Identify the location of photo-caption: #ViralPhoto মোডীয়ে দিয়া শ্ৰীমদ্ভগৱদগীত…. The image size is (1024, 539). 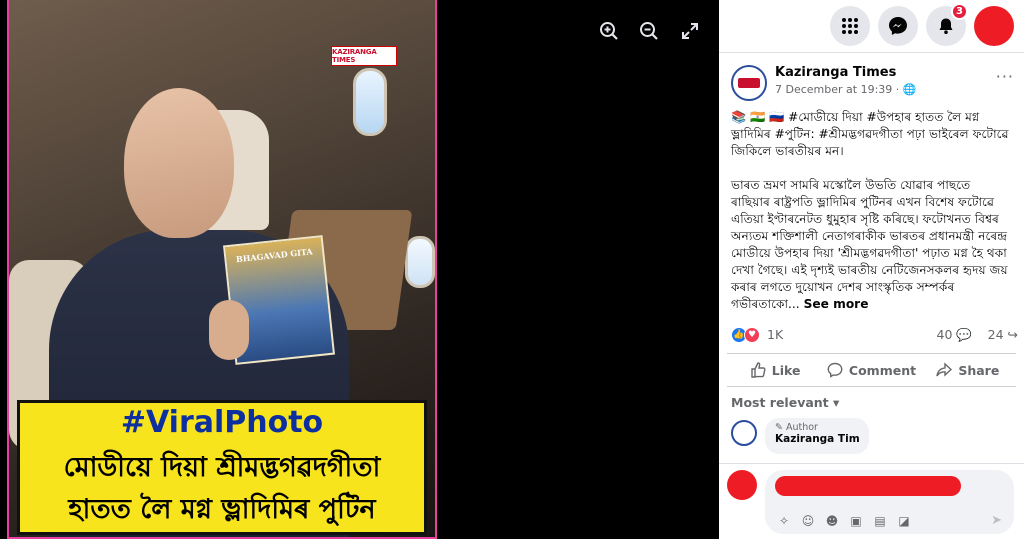
(222, 467).